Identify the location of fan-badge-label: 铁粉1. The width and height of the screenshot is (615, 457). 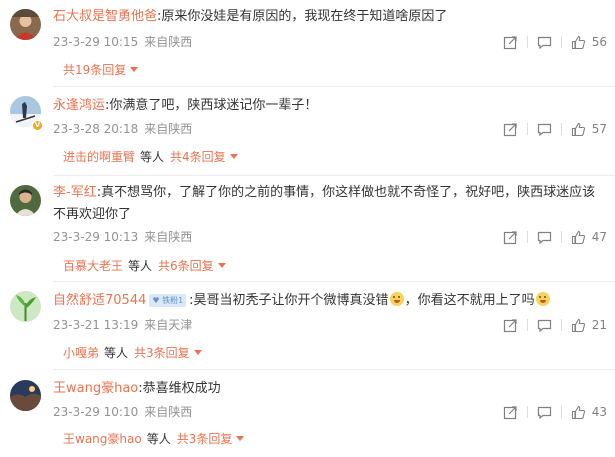
(173, 300).